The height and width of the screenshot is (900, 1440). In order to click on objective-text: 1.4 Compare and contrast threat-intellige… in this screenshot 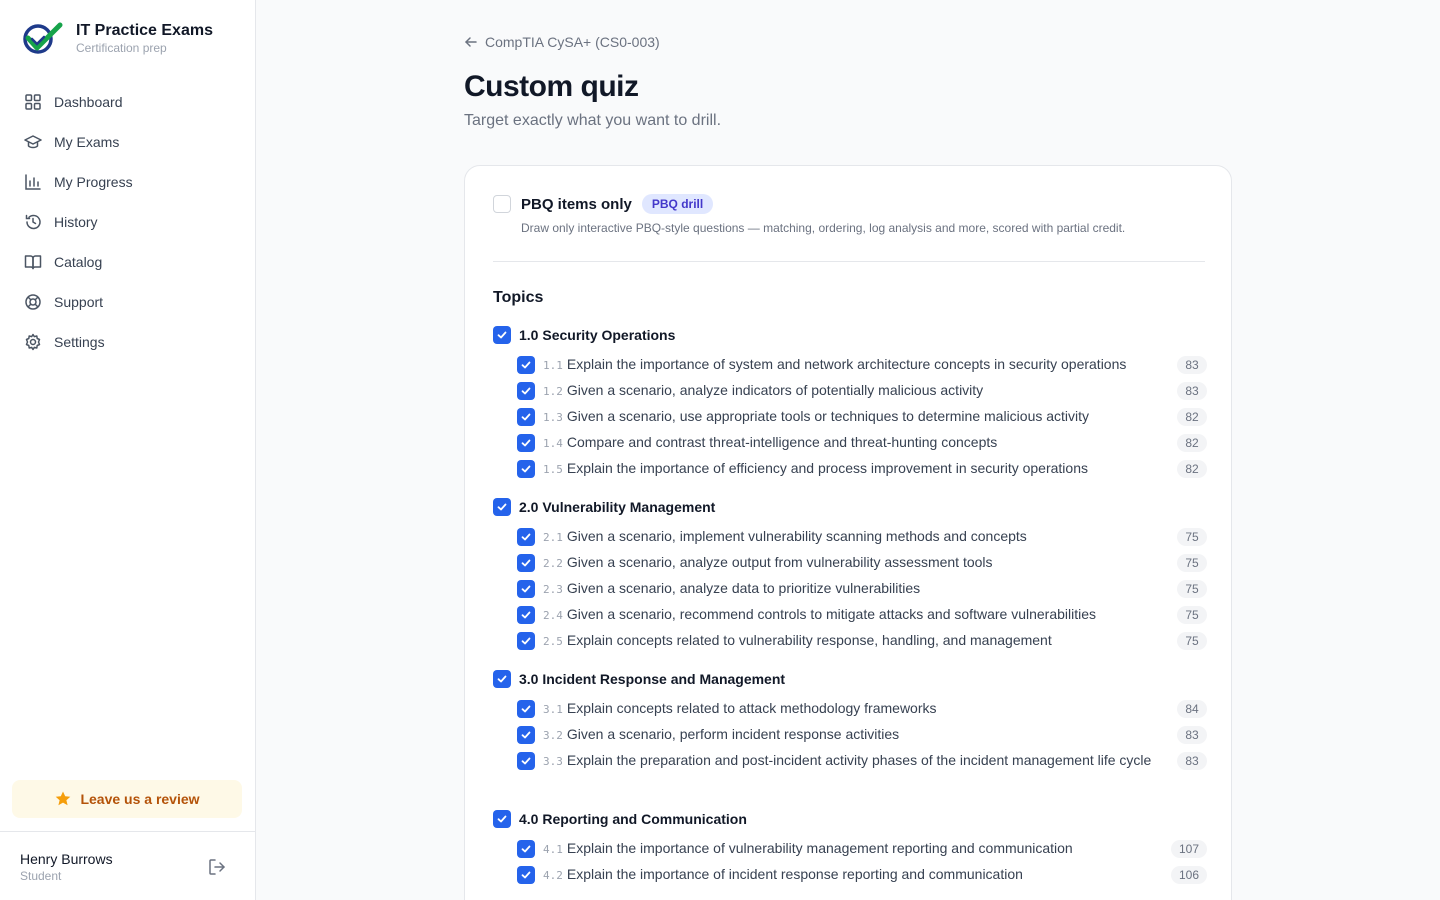, I will do `click(848, 443)`.